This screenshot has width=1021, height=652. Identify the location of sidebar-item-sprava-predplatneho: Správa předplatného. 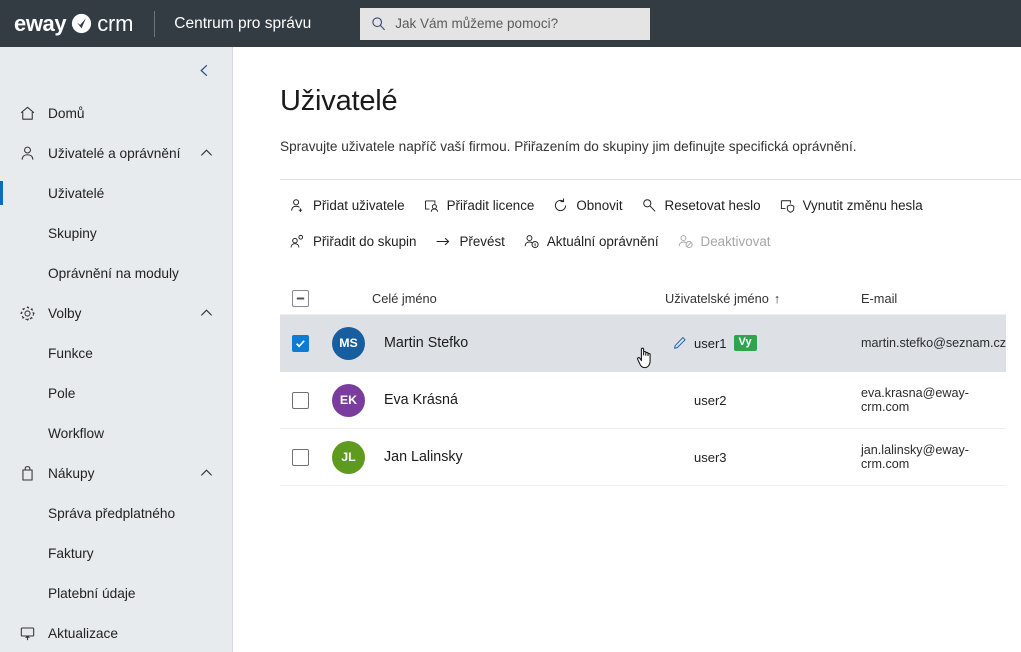
(116, 513).